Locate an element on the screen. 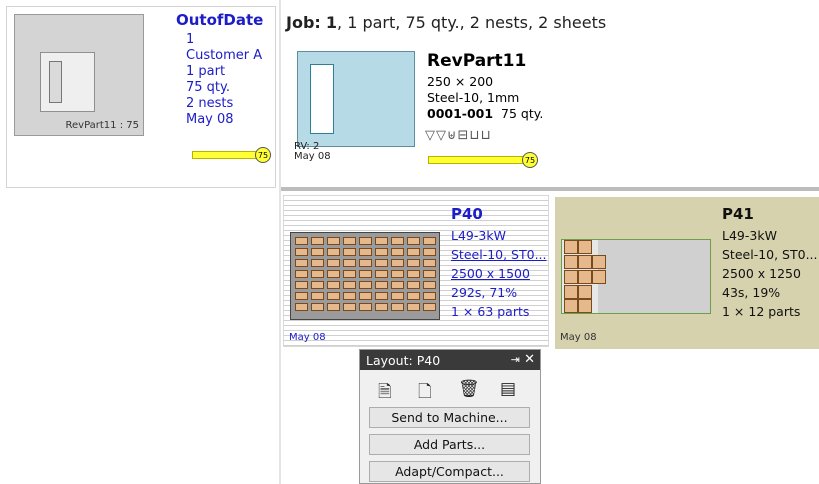  job-nests: 2 nests is located at coordinates (210, 103).